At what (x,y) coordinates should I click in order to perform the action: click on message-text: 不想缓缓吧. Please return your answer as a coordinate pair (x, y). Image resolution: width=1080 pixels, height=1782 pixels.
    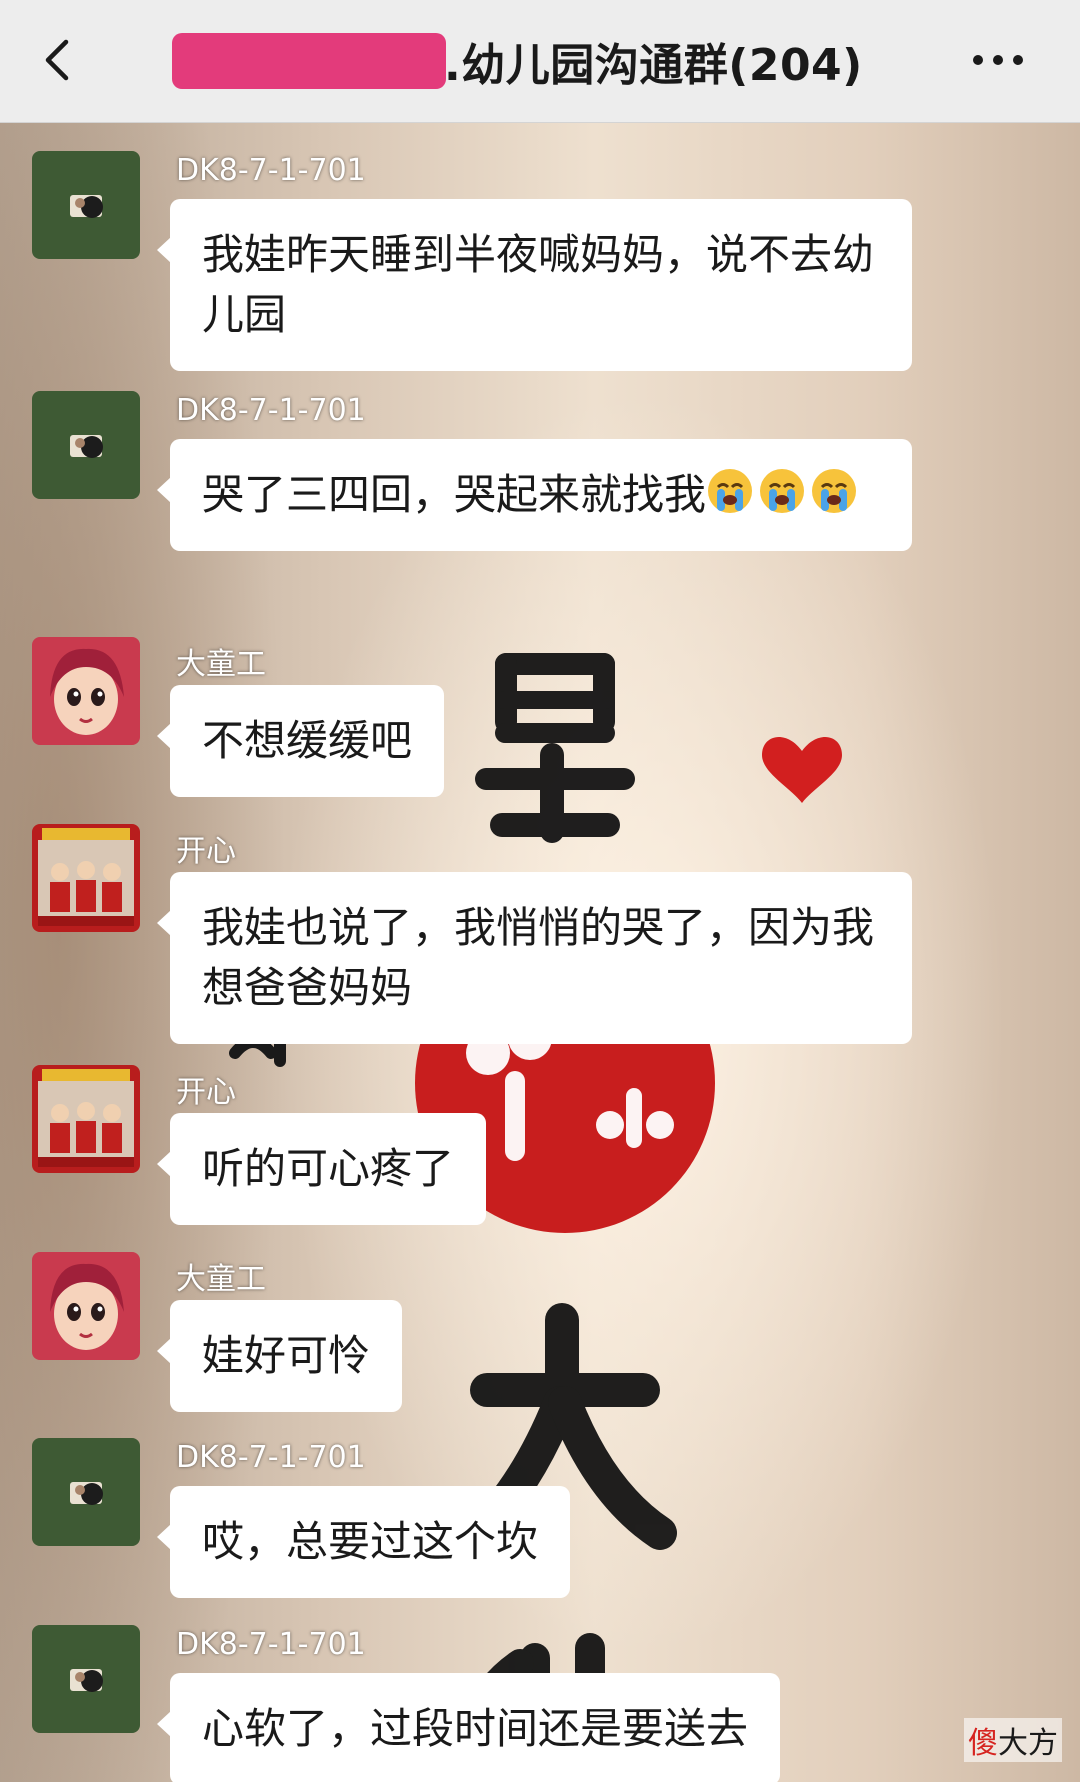
    Looking at the image, I should click on (307, 740).